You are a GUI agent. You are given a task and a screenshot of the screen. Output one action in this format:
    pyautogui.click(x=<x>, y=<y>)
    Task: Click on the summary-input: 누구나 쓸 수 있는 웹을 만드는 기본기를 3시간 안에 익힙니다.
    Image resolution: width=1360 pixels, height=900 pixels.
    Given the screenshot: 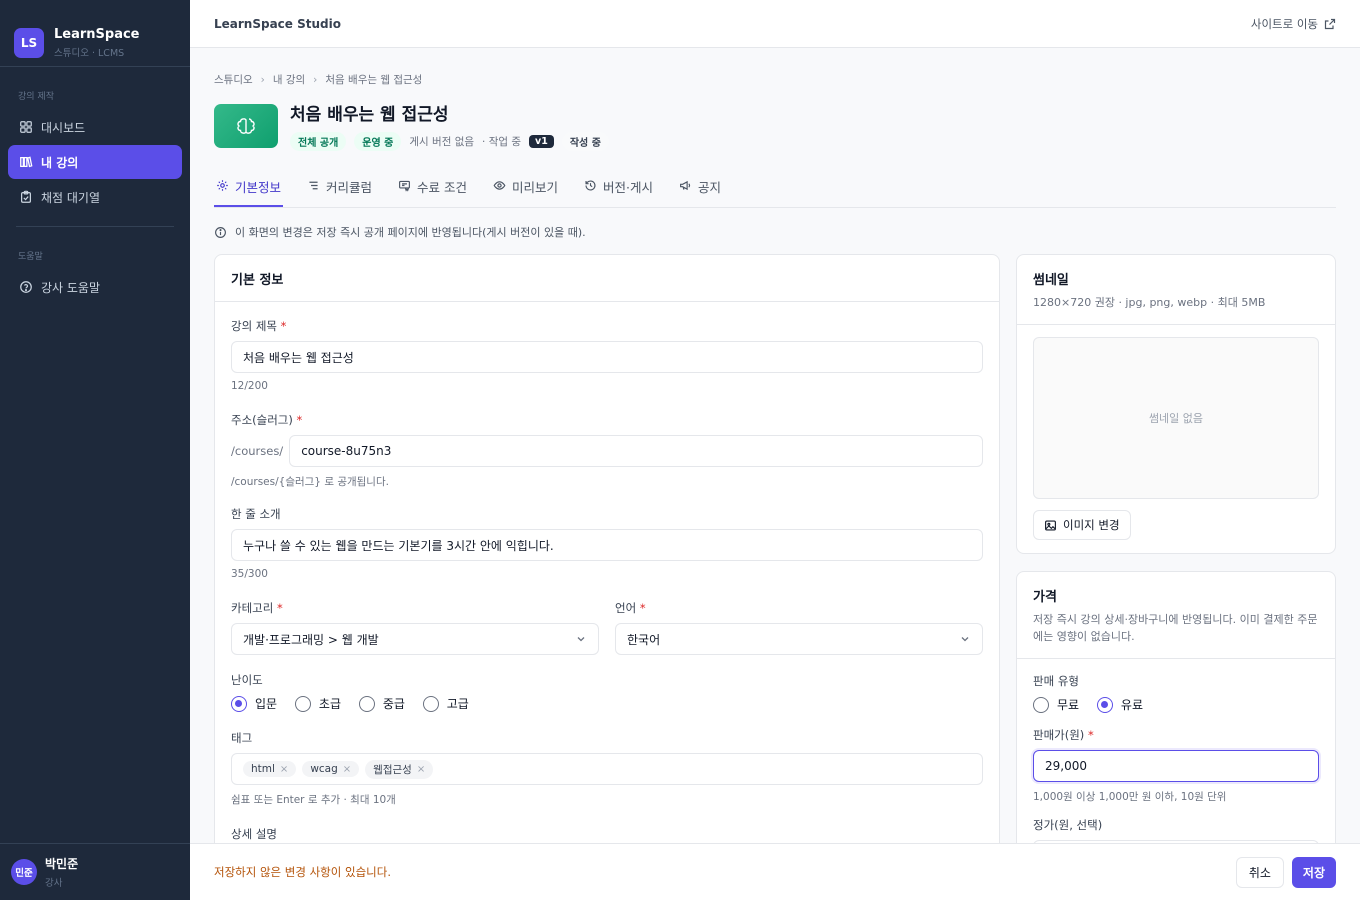 What is the action you would take?
    pyautogui.click(x=607, y=545)
    